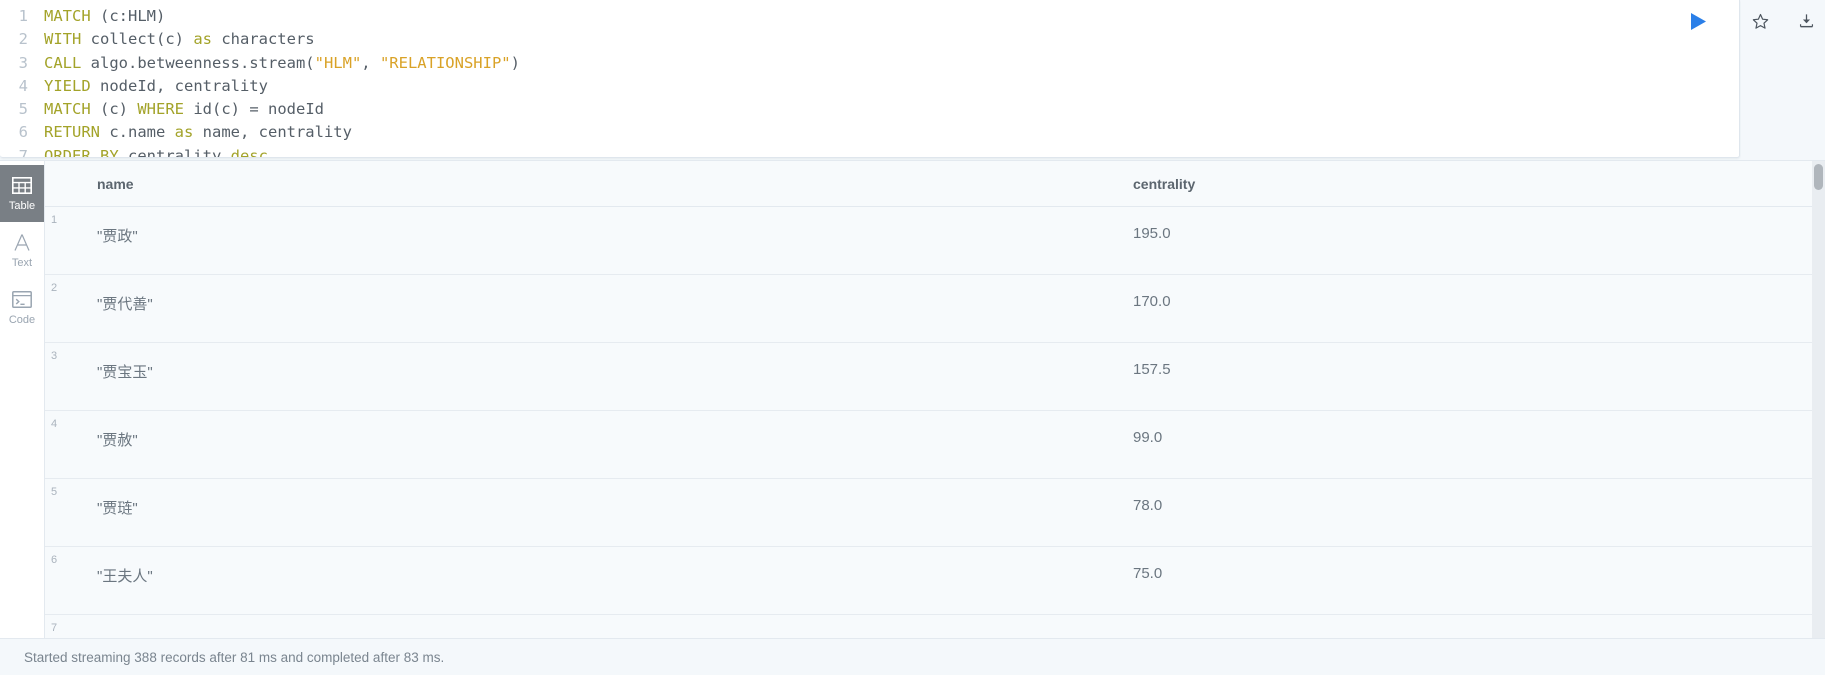 Image resolution: width=1825 pixels, height=675 pixels. Describe the element at coordinates (23, 152) in the screenshot. I see `line-number: 7` at that location.